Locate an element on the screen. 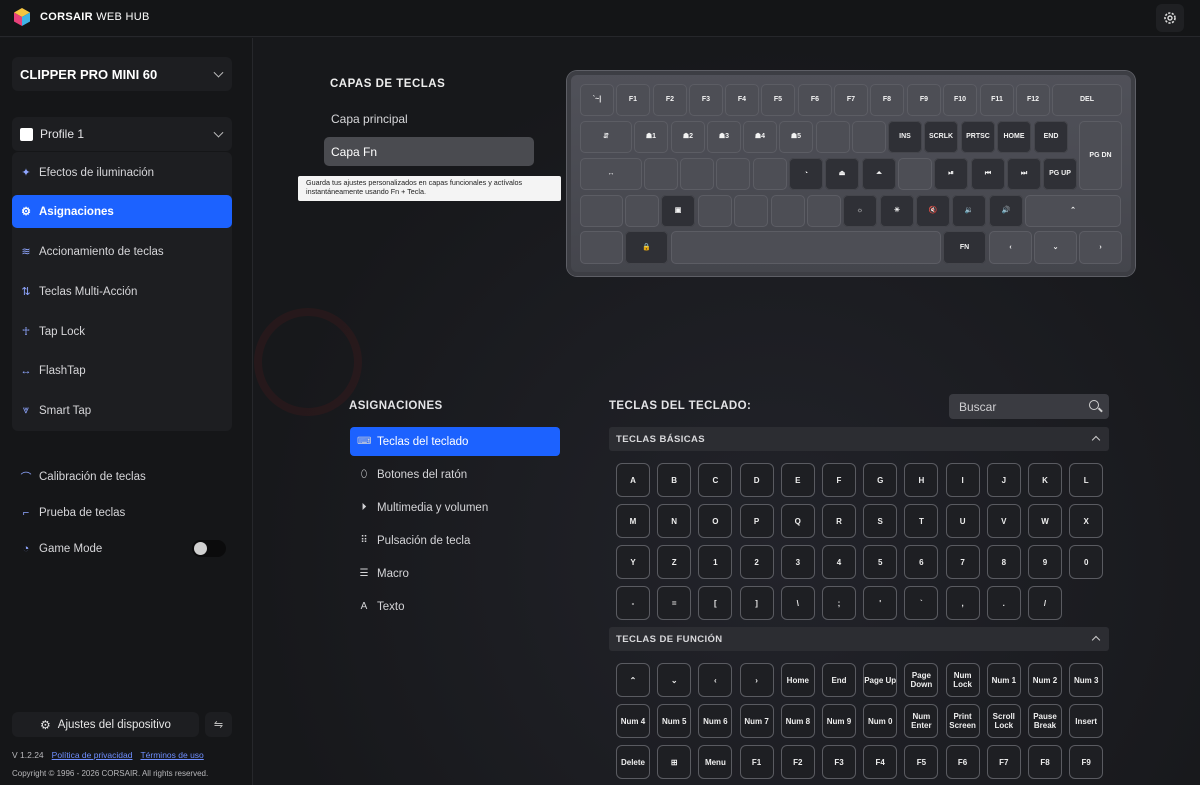 This screenshot has width=1200, height=785. assignable-key: 5 is located at coordinates (880, 562).